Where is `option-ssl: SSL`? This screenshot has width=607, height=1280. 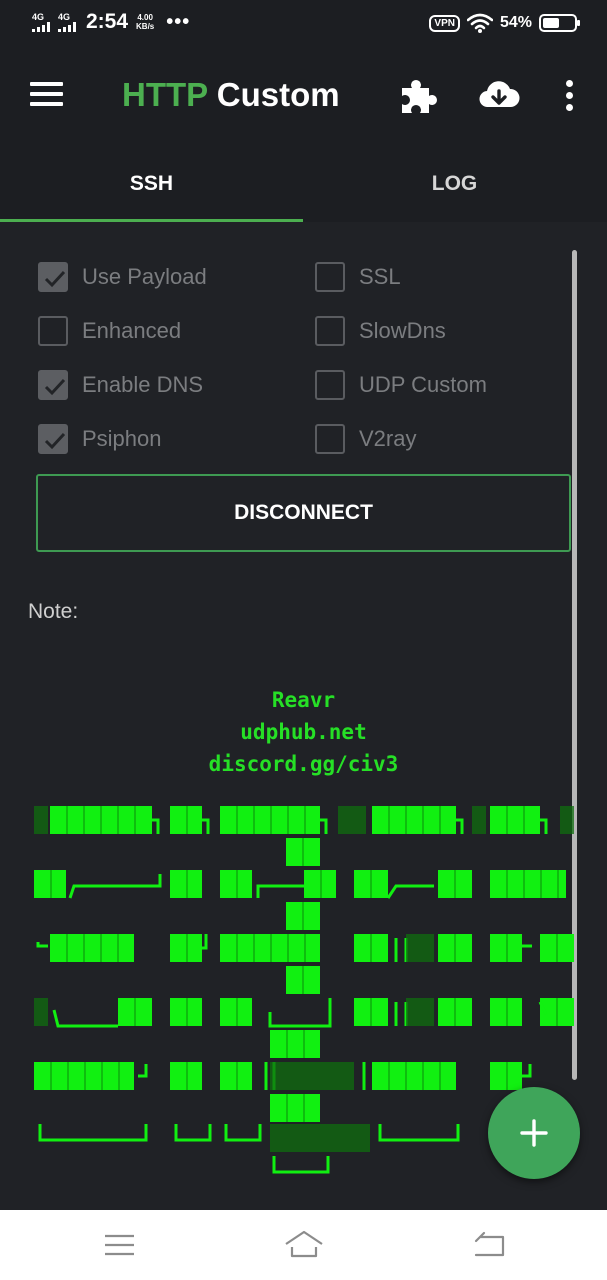 option-ssl: SSL is located at coordinates (358, 277).